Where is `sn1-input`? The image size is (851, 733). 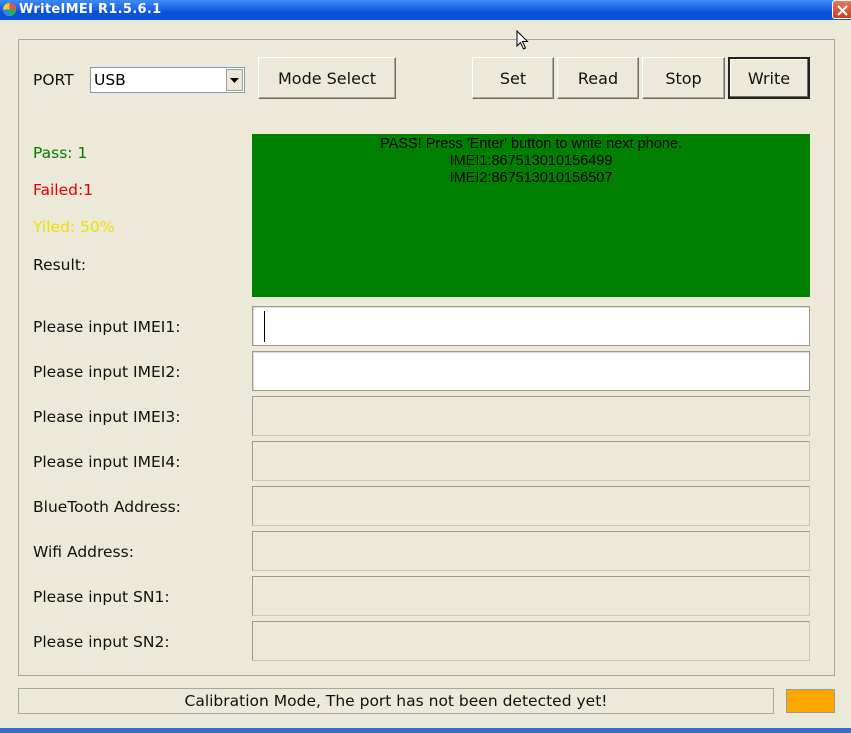
sn1-input is located at coordinates (531, 596).